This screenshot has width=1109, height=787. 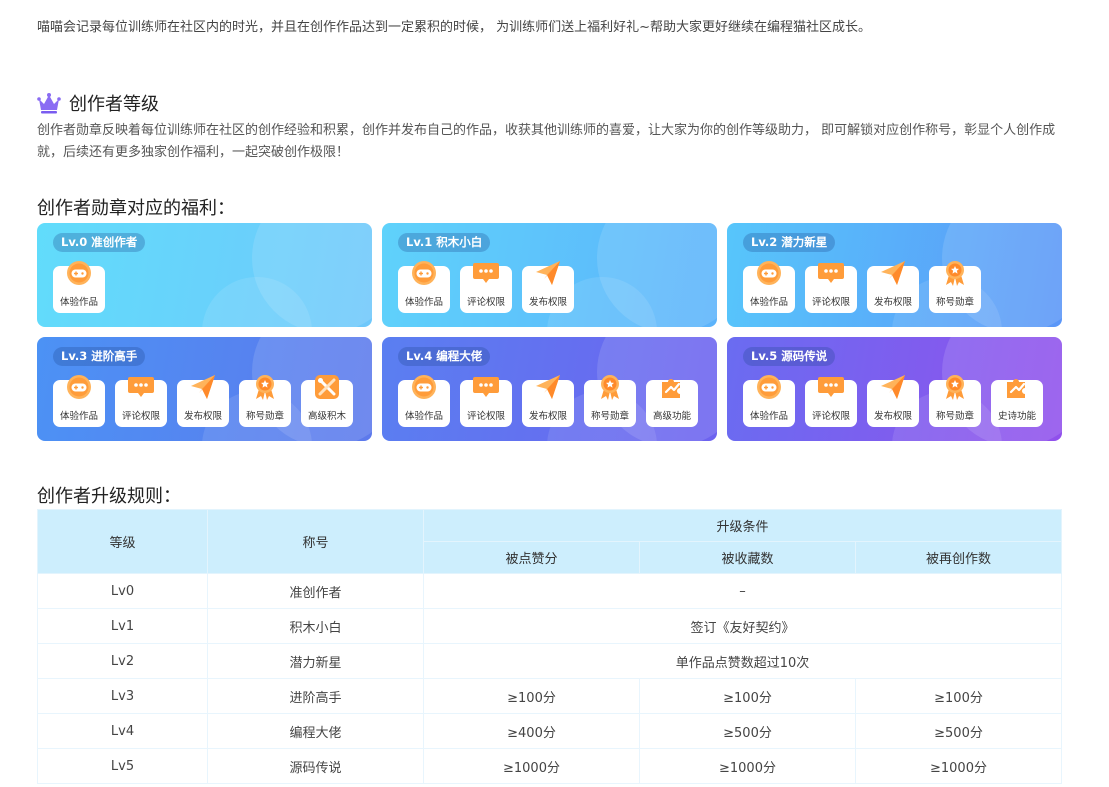 I want to click on cell-level: Lv4, so click(x=122, y=731).